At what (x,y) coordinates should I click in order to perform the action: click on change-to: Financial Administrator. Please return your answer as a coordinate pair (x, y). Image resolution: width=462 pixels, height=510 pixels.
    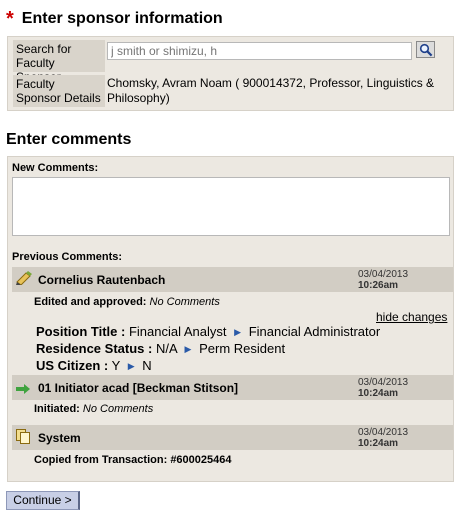
    Looking at the image, I should click on (314, 331).